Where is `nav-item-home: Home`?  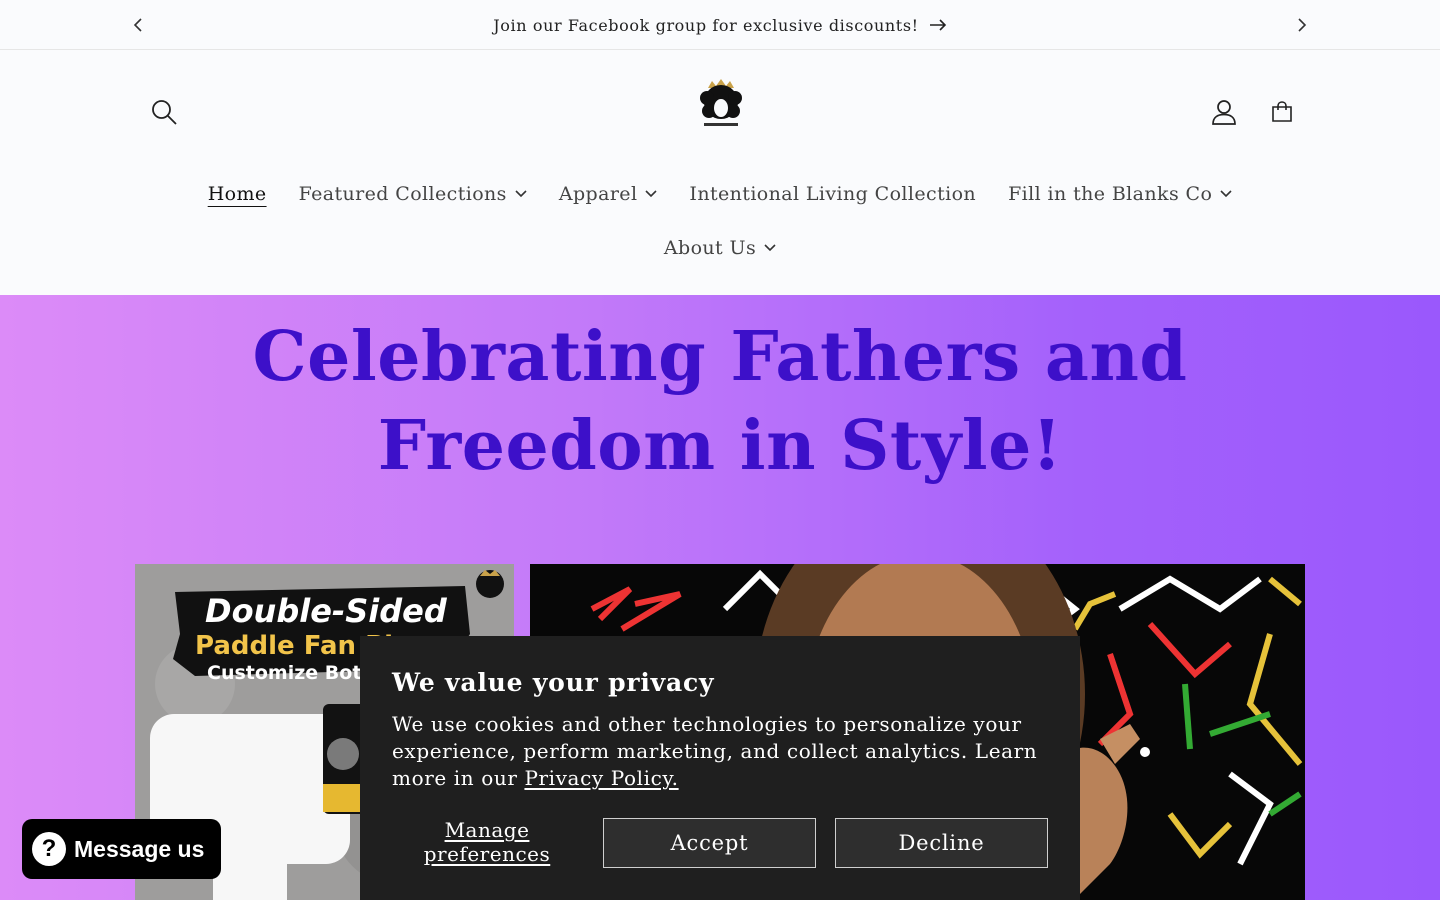
nav-item-home: Home is located at coordinates (237, 194).